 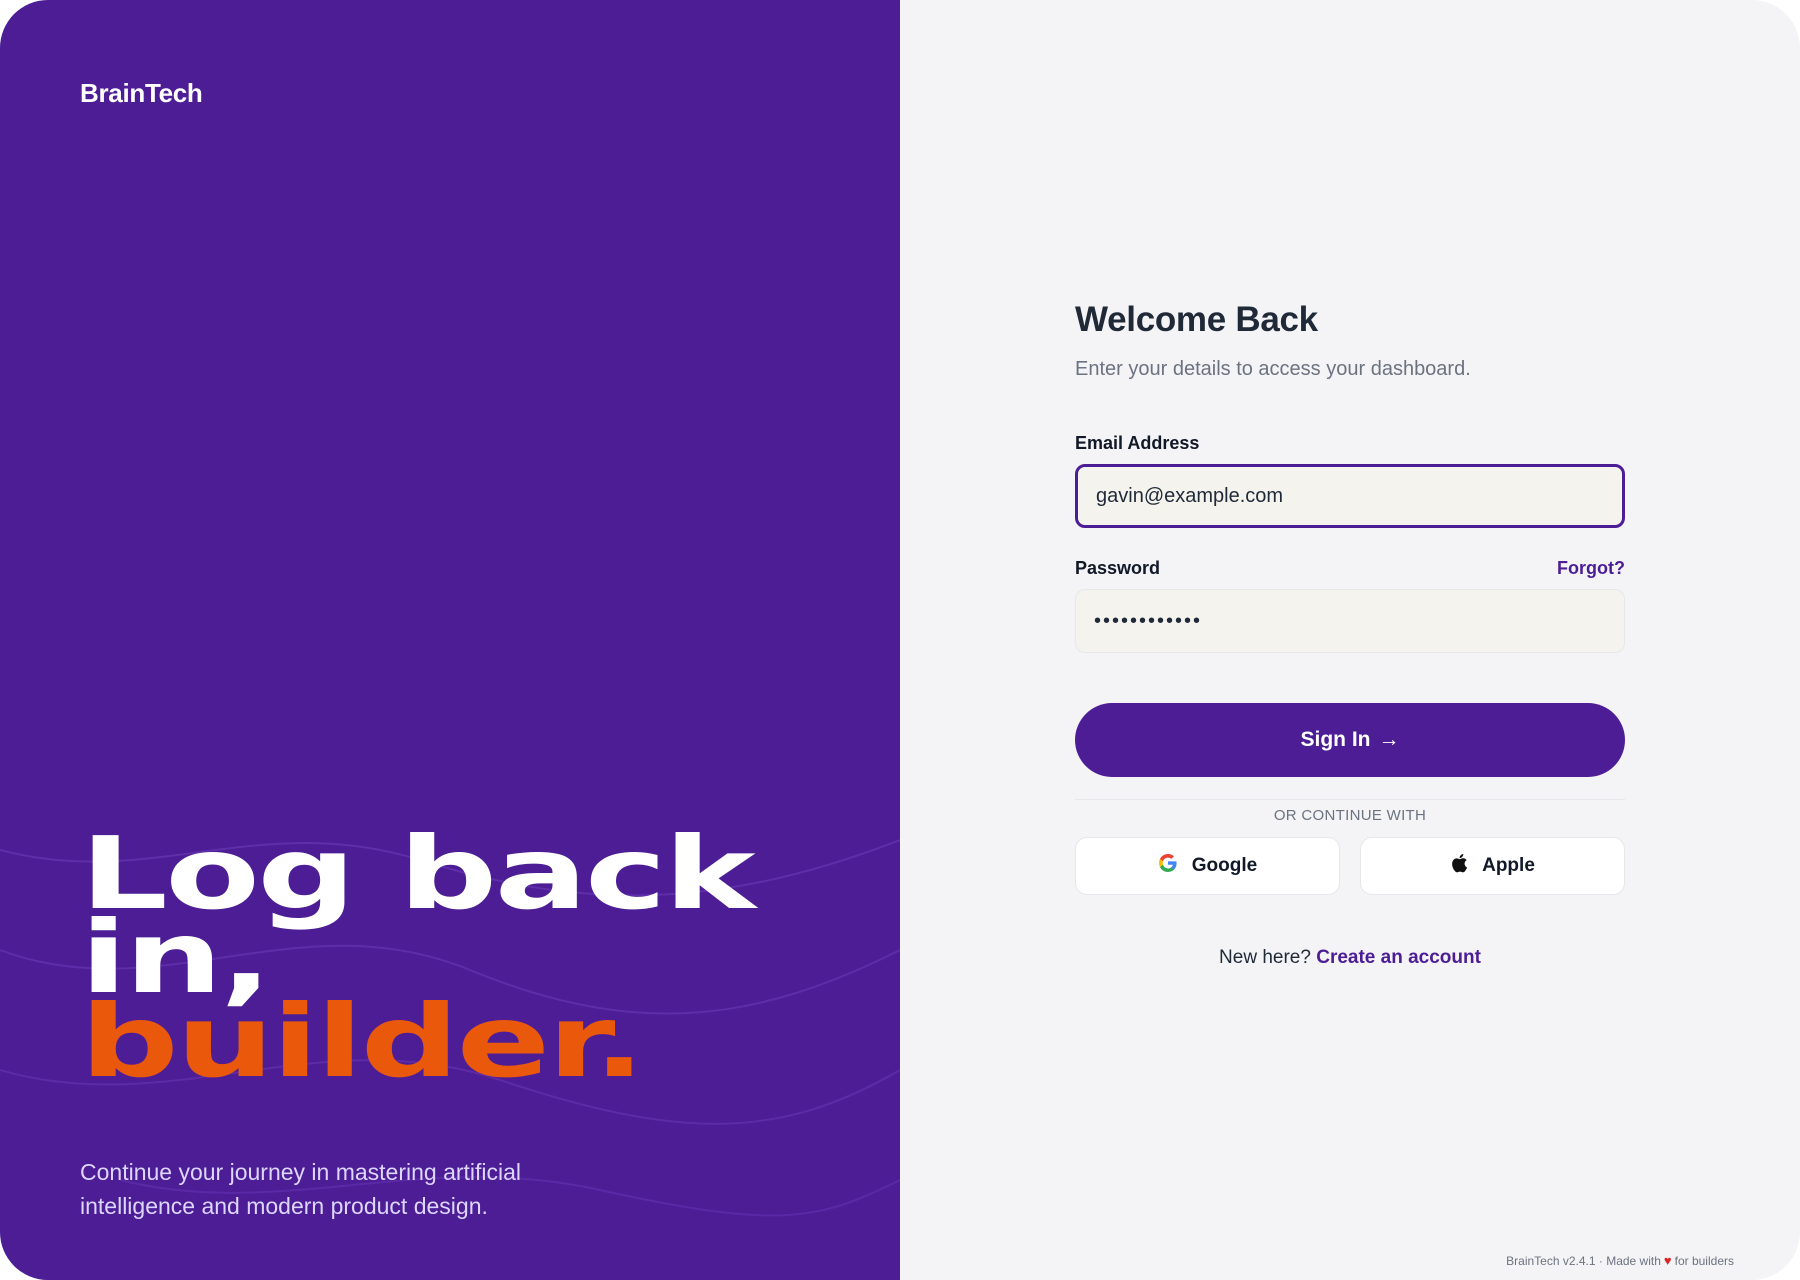 What do you see at coordinates (1350, 815) in the screenshot?
I see `divider-label: OR CONTINUE WITH` at bounding box center [1350, 815].